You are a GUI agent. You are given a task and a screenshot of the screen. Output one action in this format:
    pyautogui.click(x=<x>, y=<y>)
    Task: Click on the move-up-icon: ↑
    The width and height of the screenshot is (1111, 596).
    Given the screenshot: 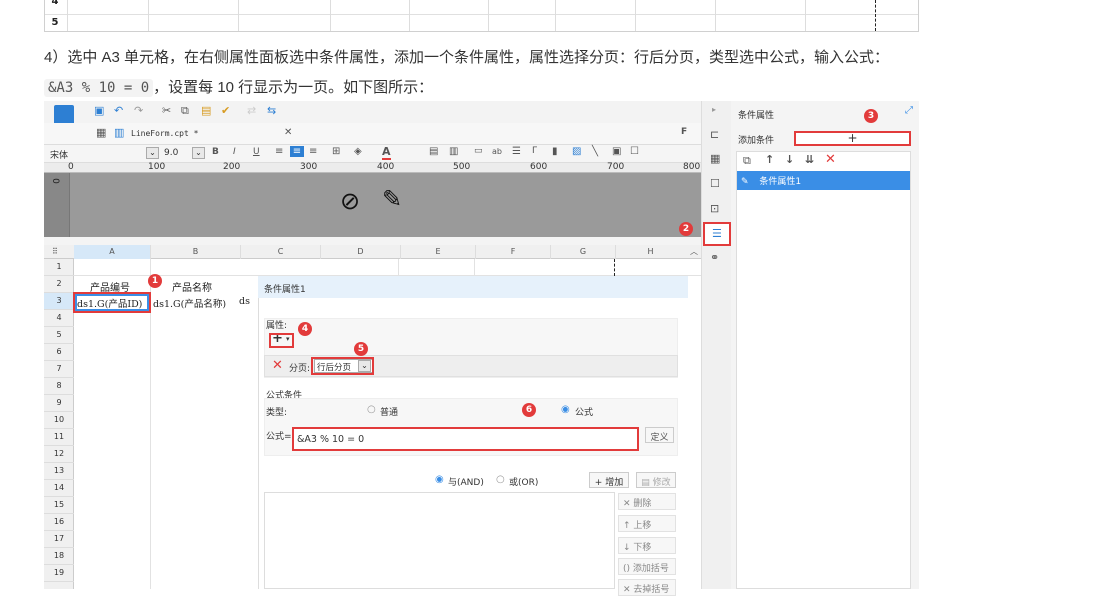 What is the action you would take?
    pyautogui.click(x=769, y=159)
    